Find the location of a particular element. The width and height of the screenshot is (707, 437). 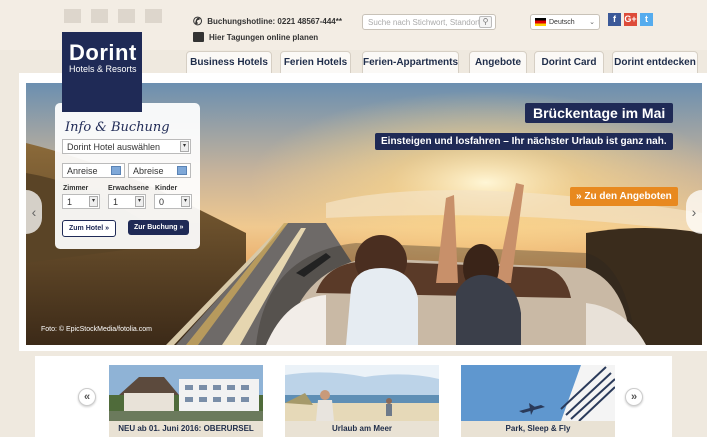

language-select: Deutsch ⌄ is located at coordinates (565, 22).